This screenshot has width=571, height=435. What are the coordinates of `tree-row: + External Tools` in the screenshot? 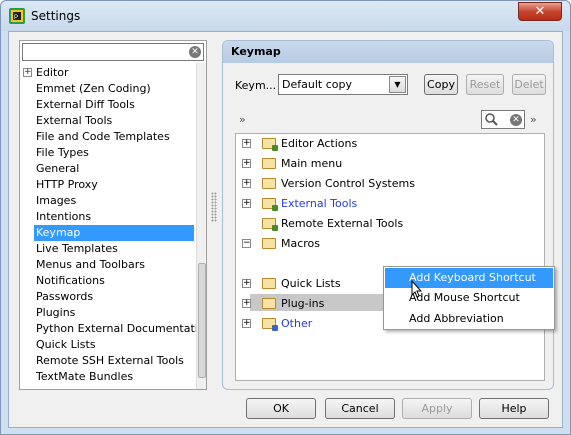 It's located at (386, 204).